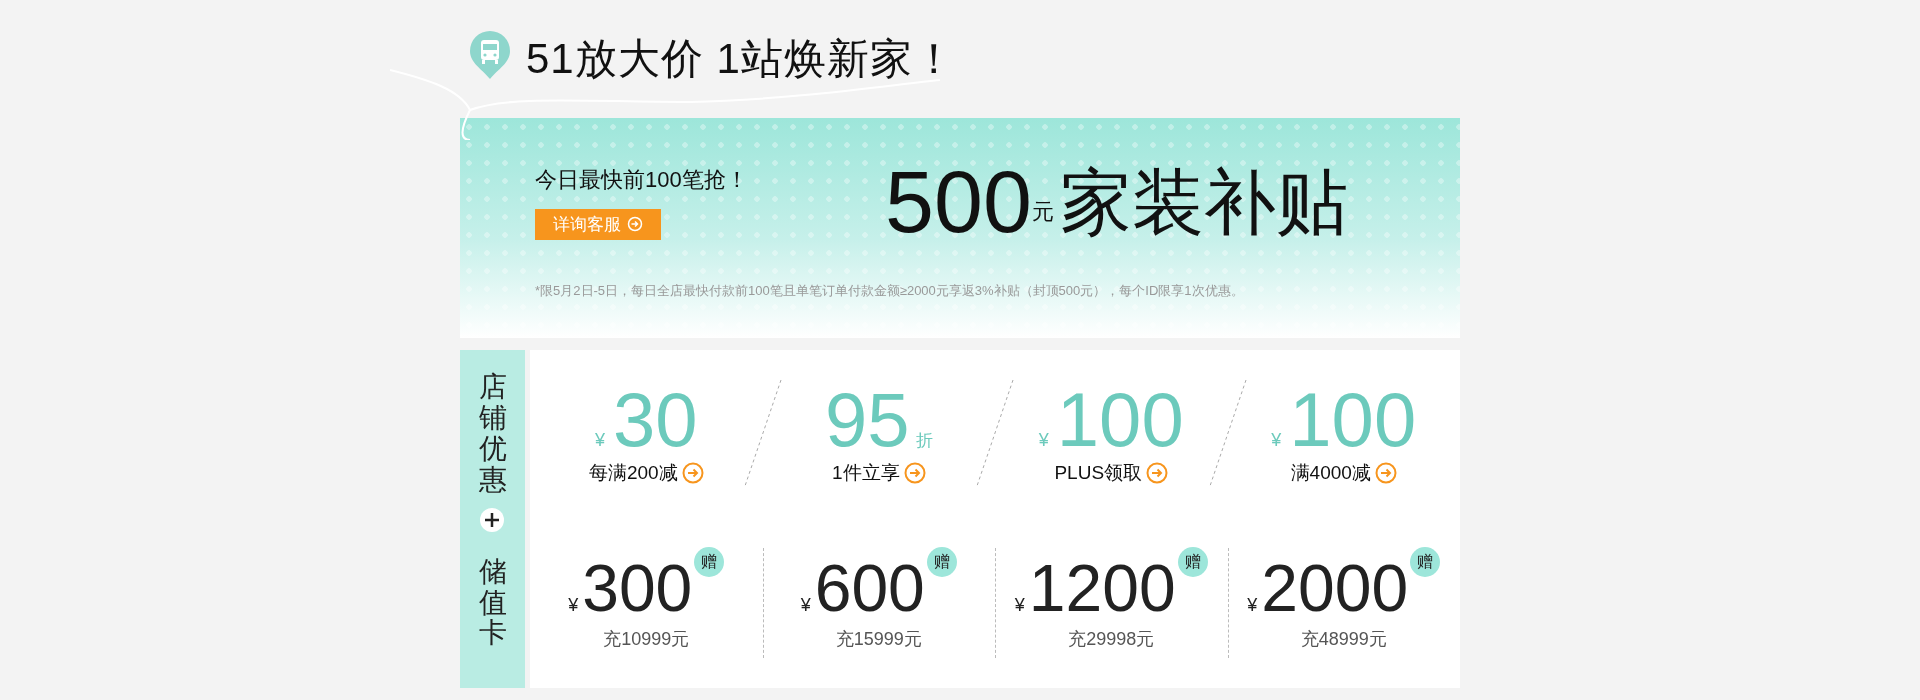 The width and height of the screenshot is (1920, 700). I want to click on section-label: 店铺优惠, so click(492, 434).